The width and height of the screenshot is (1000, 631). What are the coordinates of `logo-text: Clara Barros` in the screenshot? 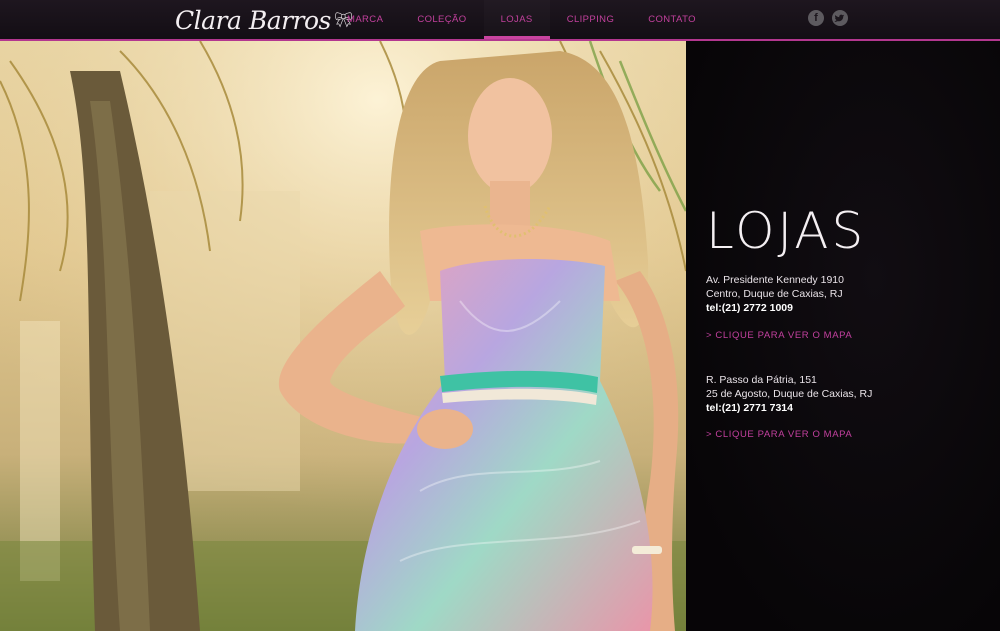 It's located at (253, 20).